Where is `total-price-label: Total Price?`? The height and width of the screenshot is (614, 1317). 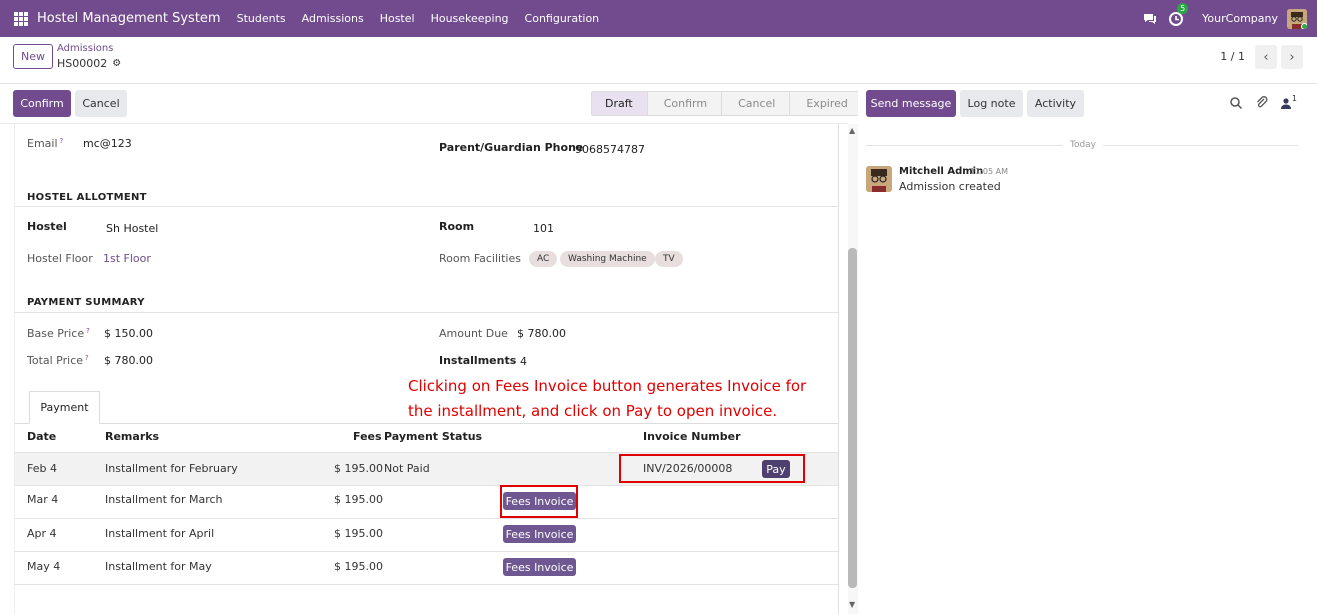 total-price-label: Total Price? is located at coordinates (58, 360).